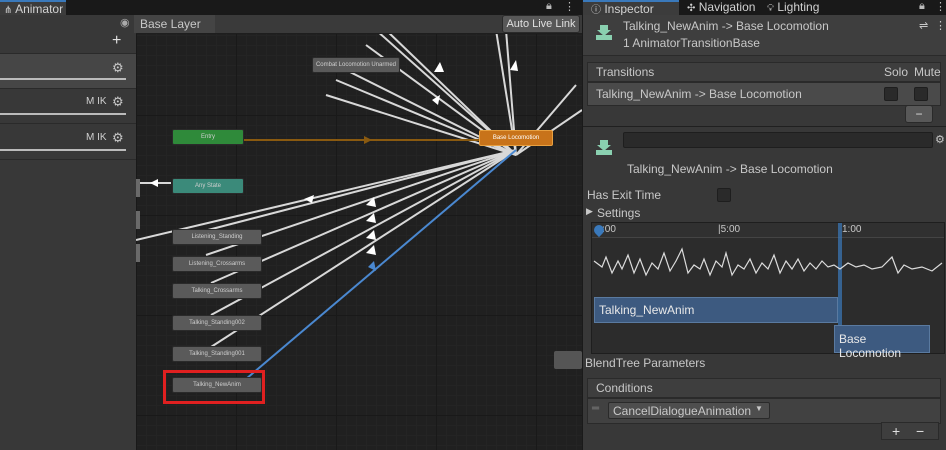 The height and width of the screenshot is (450, 946). What do you see at coordinates (68, 71) in the screenshot?
I see `layer-row: ⚙` at bounding box center [68, 71].